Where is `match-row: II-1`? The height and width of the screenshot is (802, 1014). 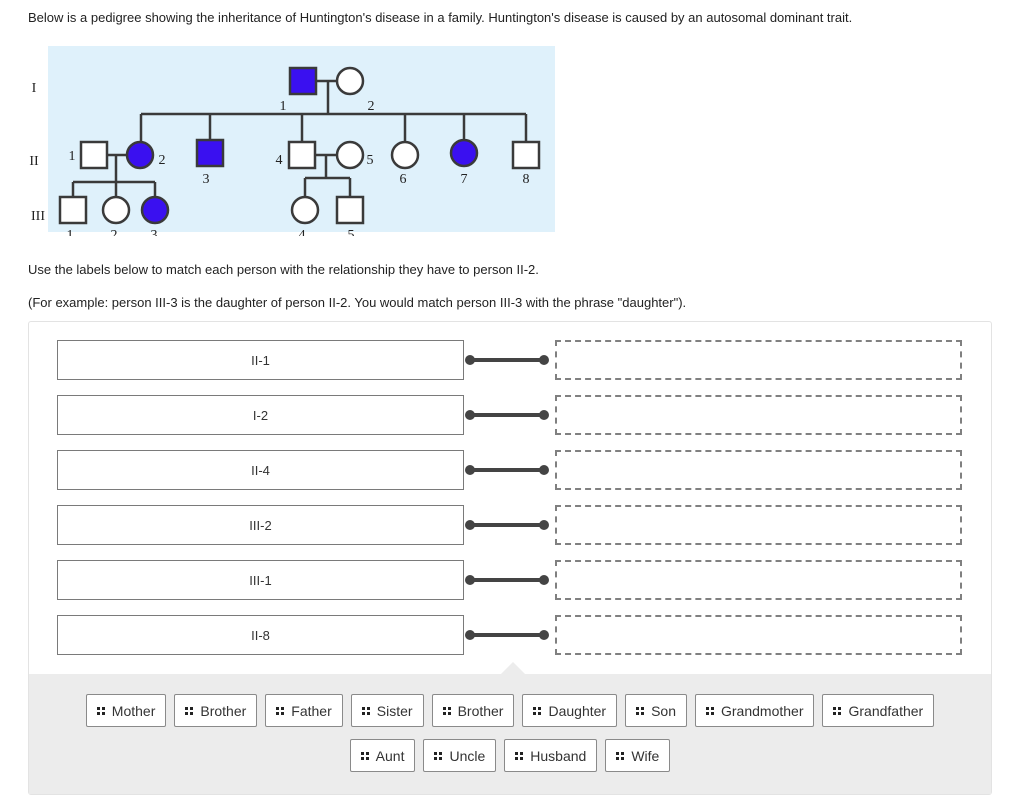 match-row: II-1 is located at coordinates (509, 360).